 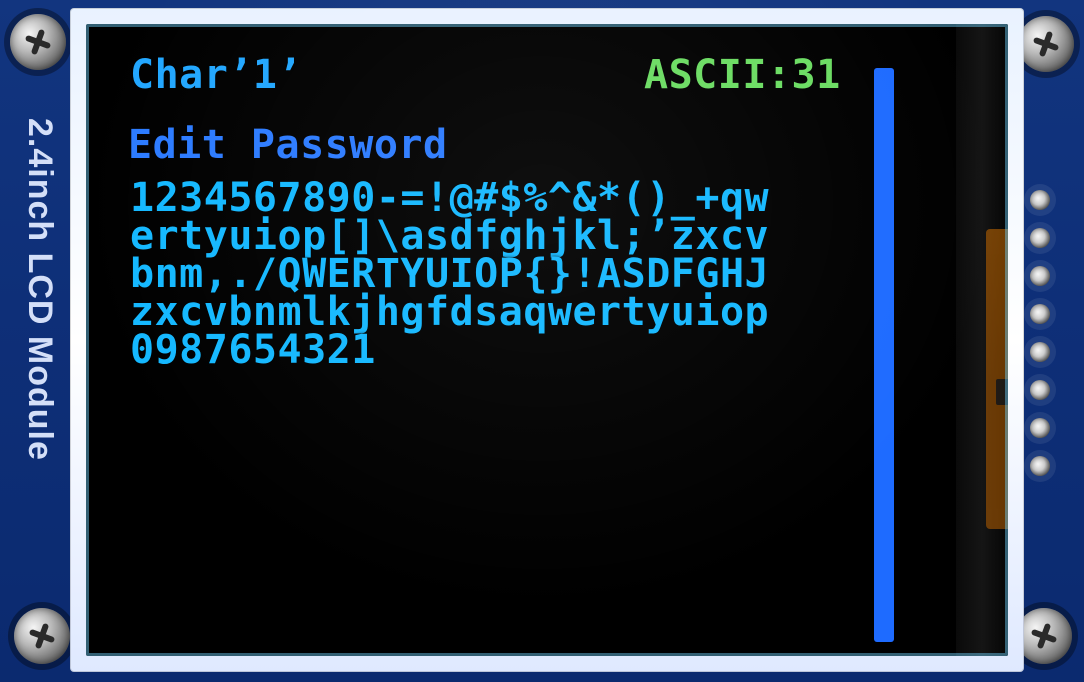 I want to click on header-pins, so click(x=1040, y=345).